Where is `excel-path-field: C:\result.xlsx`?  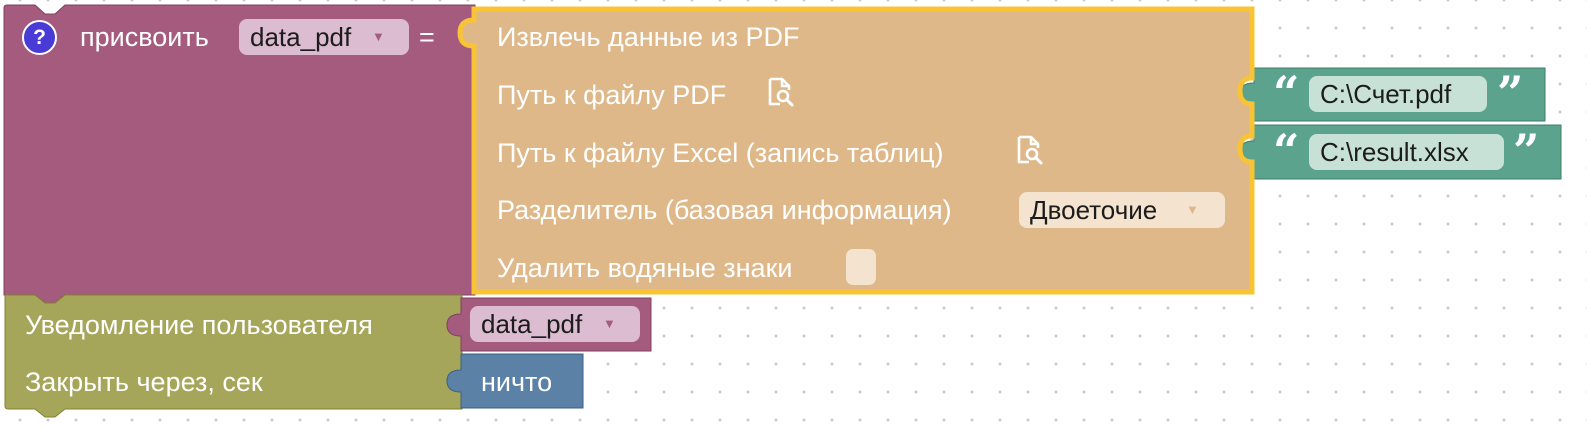 excel-path-field: C:\result.xlsx is located at coordinates (1406, 152).